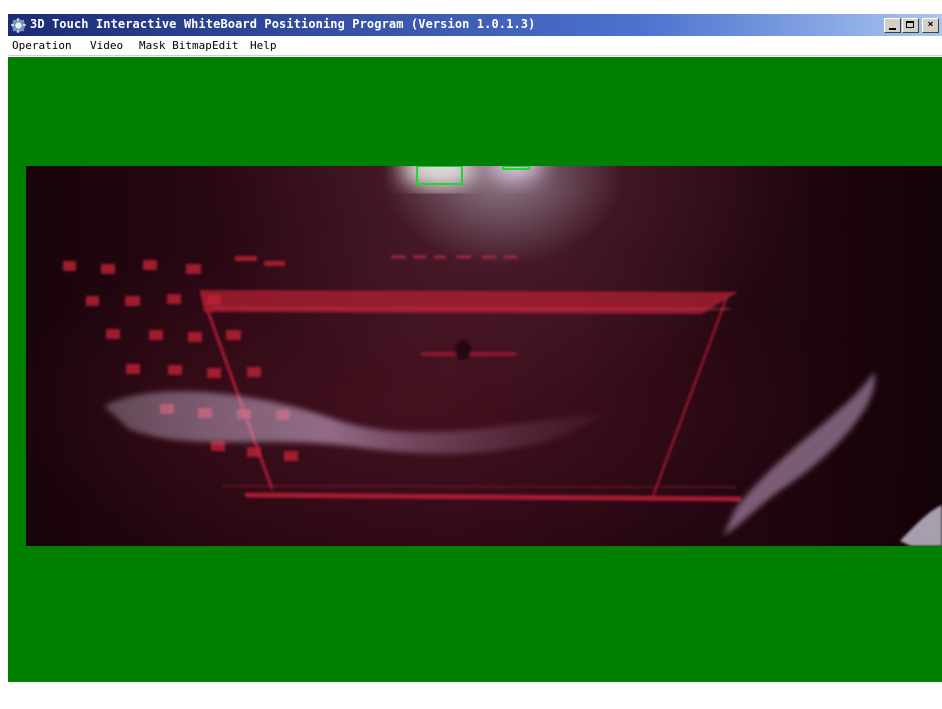 The width and height of the screenshot is (942, 709). I want to click on close-button: ×, so click(930, 25).